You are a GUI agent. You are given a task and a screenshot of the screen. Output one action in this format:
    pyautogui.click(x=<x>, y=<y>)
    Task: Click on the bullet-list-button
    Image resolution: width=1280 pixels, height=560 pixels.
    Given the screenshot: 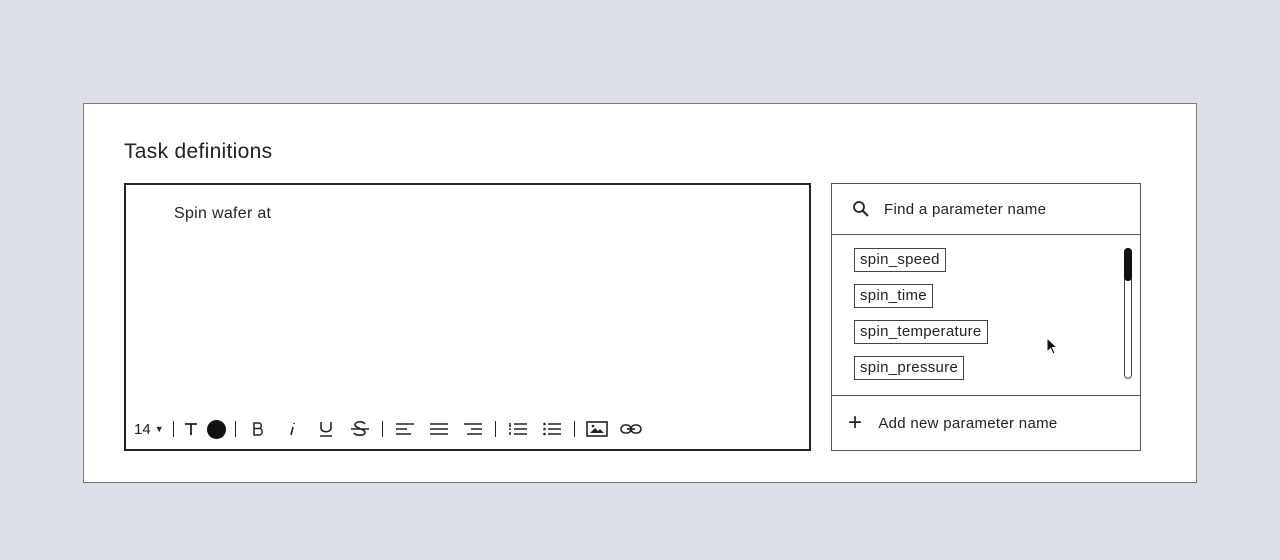 What is the action you would take?
    pyautogui.click(x=552, y=429)
    